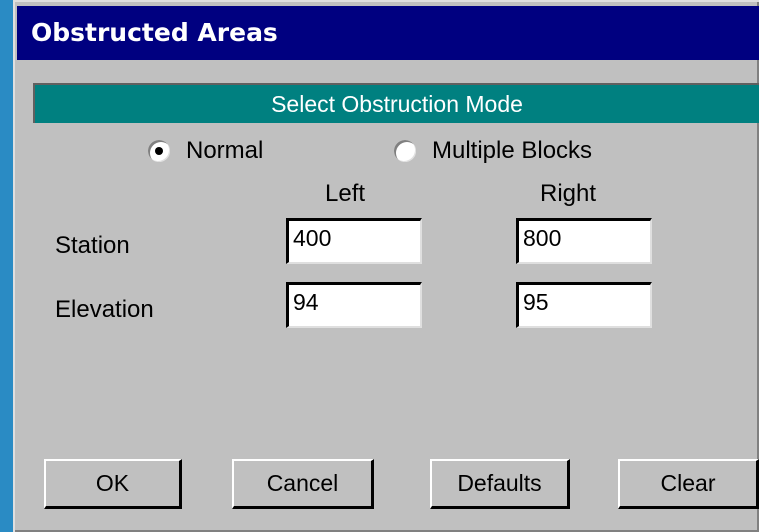 The image size is (759, 532). Describe the element at coordinates (568, 193) in the screenshot. I see `right-column-header: Right` at that location.